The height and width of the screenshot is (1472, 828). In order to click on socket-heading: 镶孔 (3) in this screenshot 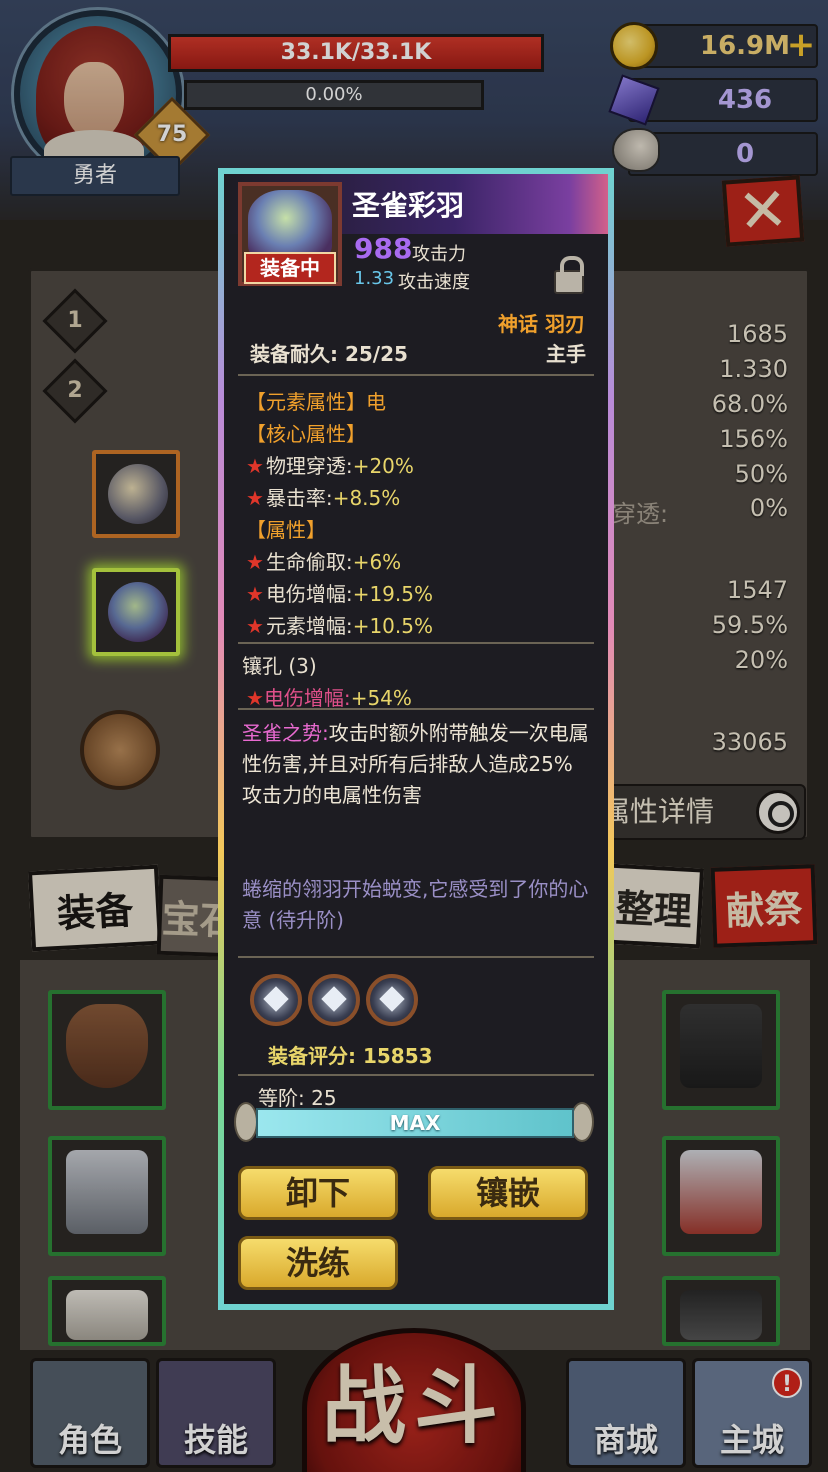, I will do `click(279, 666)`.